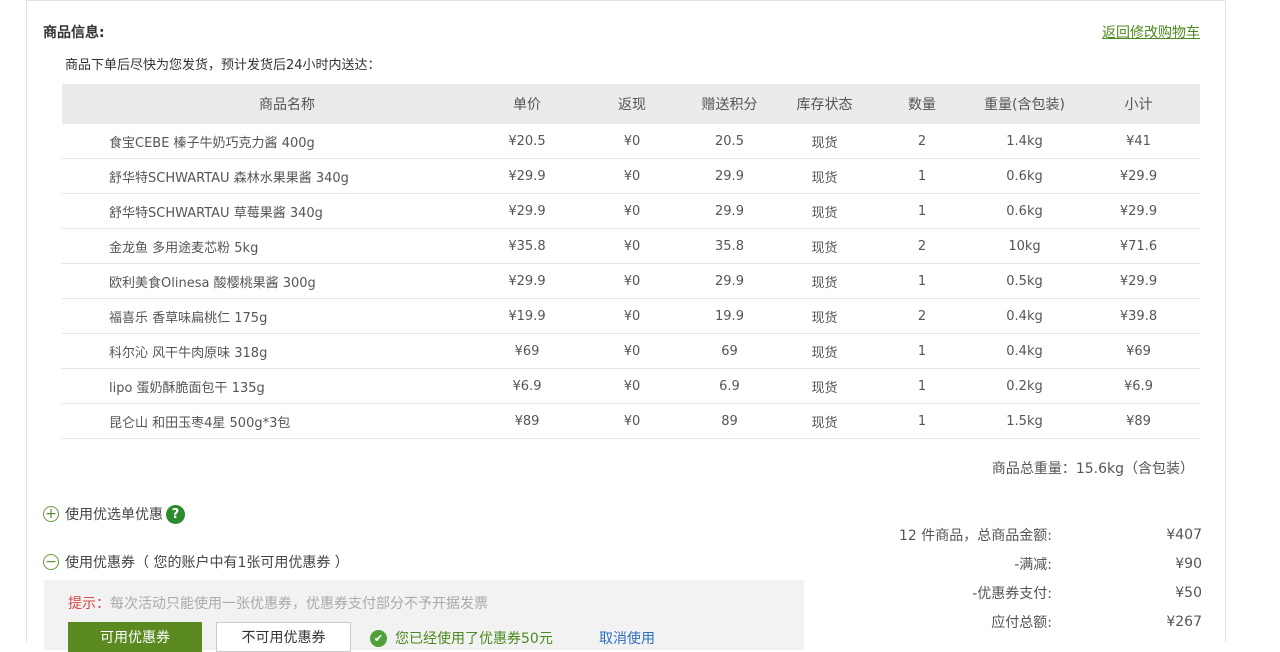 The width and height of the screenshot is (1280, 652). I want to click on summary-row: -满减: ¥90, so click(1031, 563).